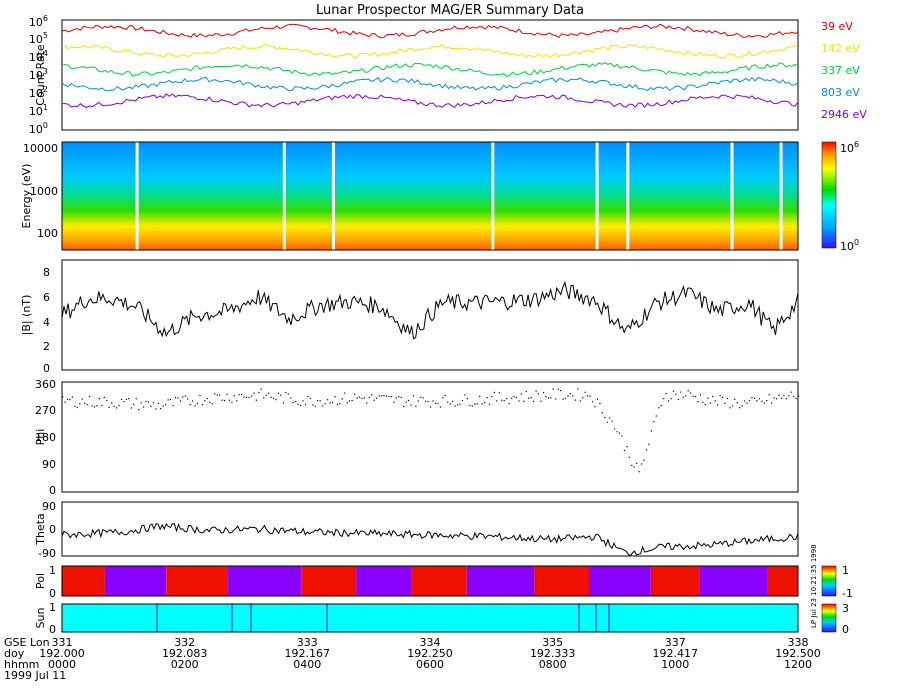  What do you see at coordinates (431, 430) in the screenshot?
I see `phi-points` at bounding box center [431, 430].